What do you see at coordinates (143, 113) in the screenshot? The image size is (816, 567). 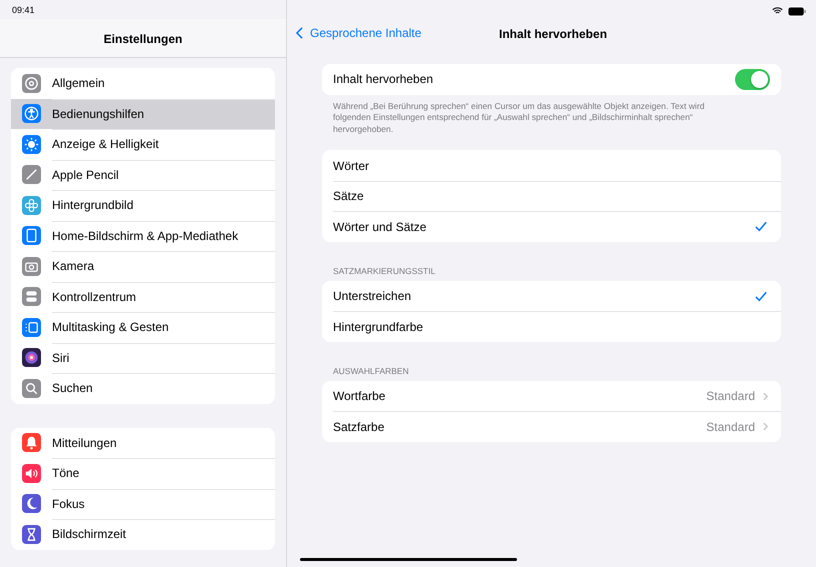 I see `sidebar-item: Bedienungshilfen` at bounding box center [143, 113].